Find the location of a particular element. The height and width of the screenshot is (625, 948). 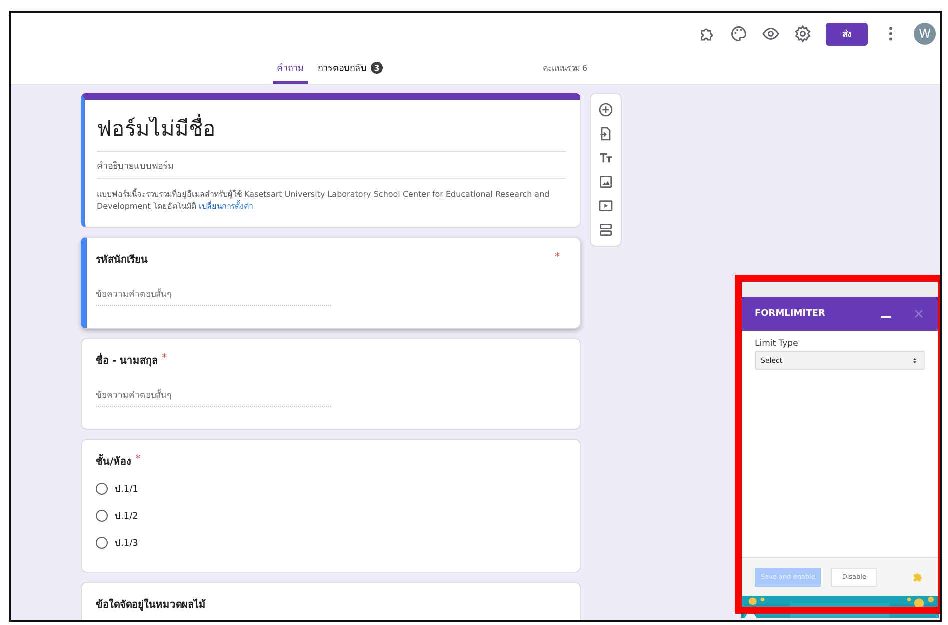

send-button: ส่ง is located at coordinates (847, 34).